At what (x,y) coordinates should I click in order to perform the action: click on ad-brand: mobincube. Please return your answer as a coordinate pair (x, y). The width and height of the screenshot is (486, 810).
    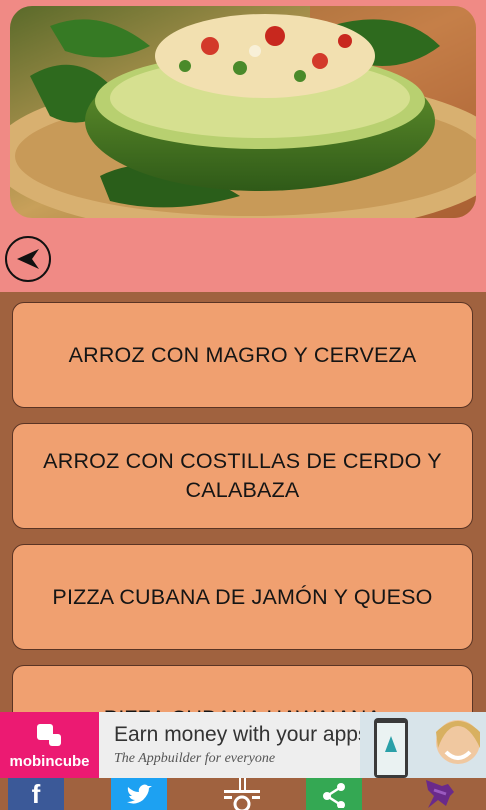
    Looking at the image, I should click on (49, 761).